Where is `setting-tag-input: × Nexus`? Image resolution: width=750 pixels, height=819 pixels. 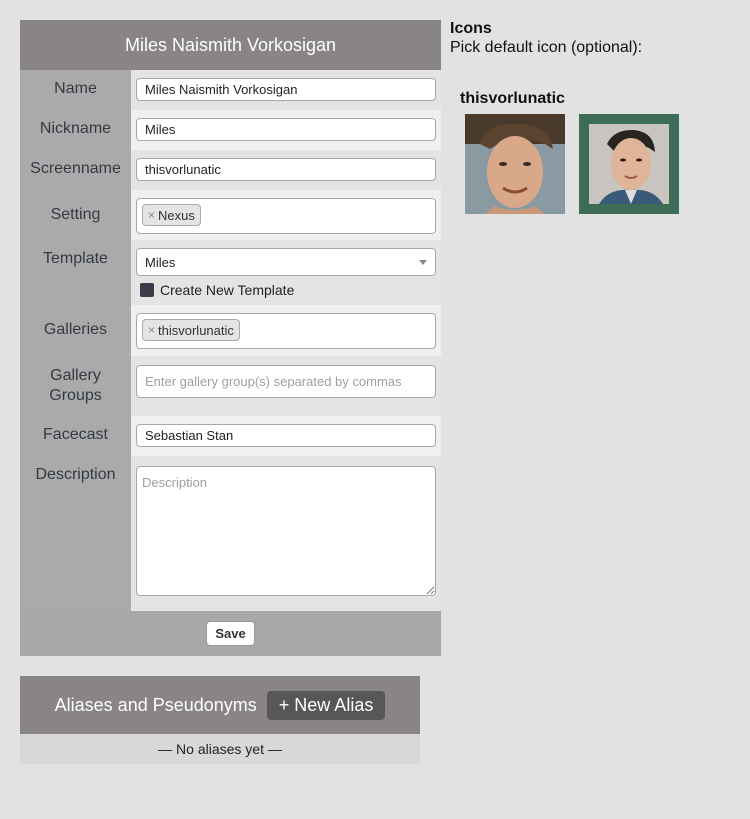 setting-tag-input: × Nexus is located at coordinates (286, 216).